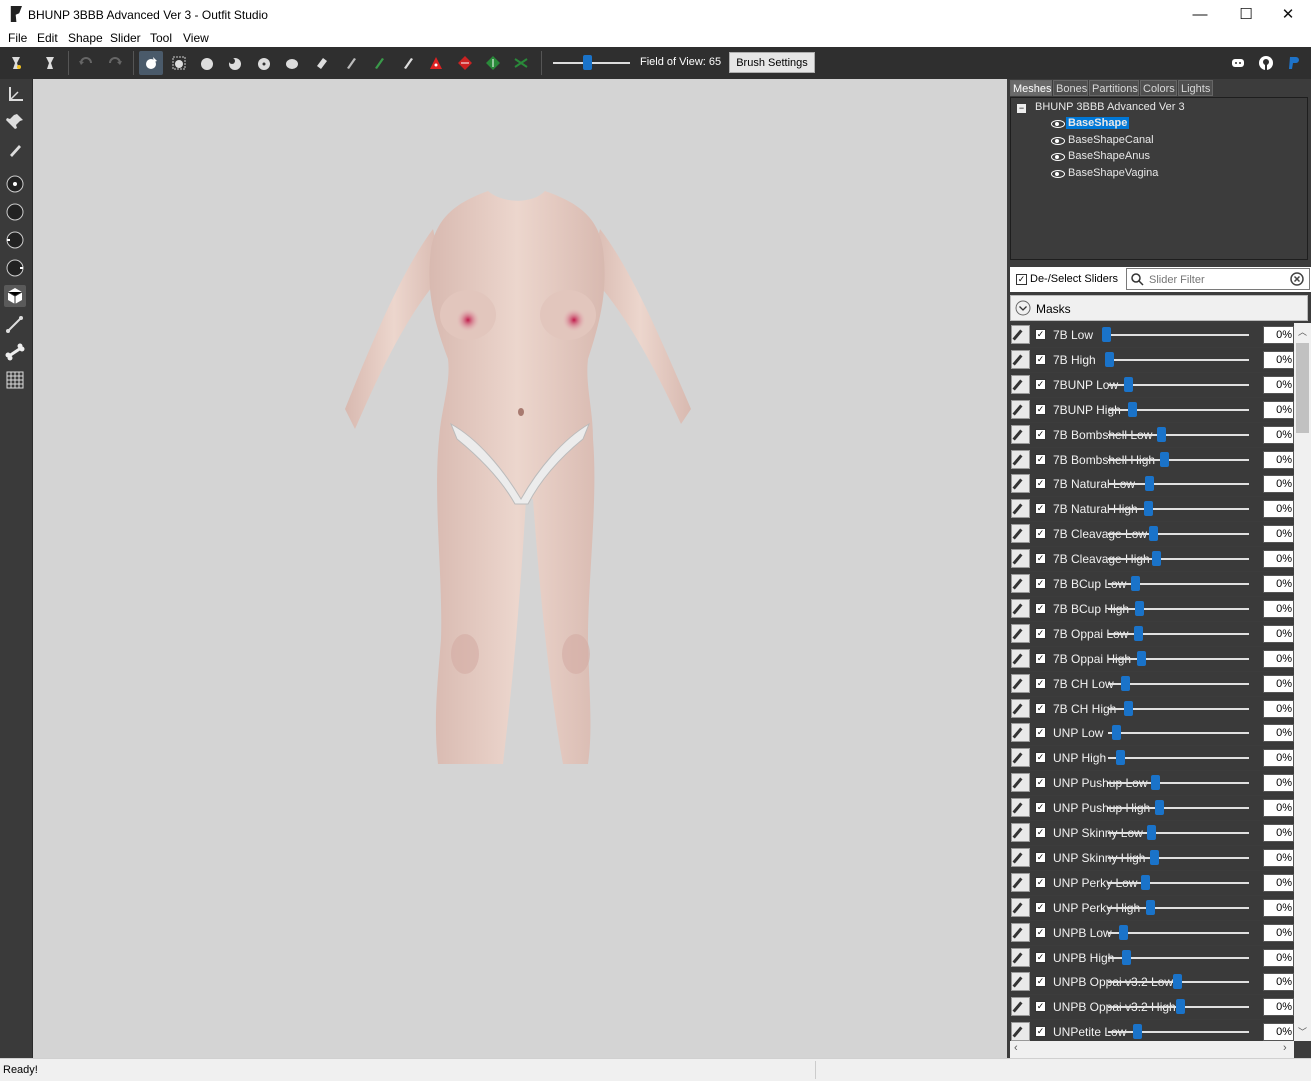  I want to click on fov-slider-thumb, so click(587, 62).